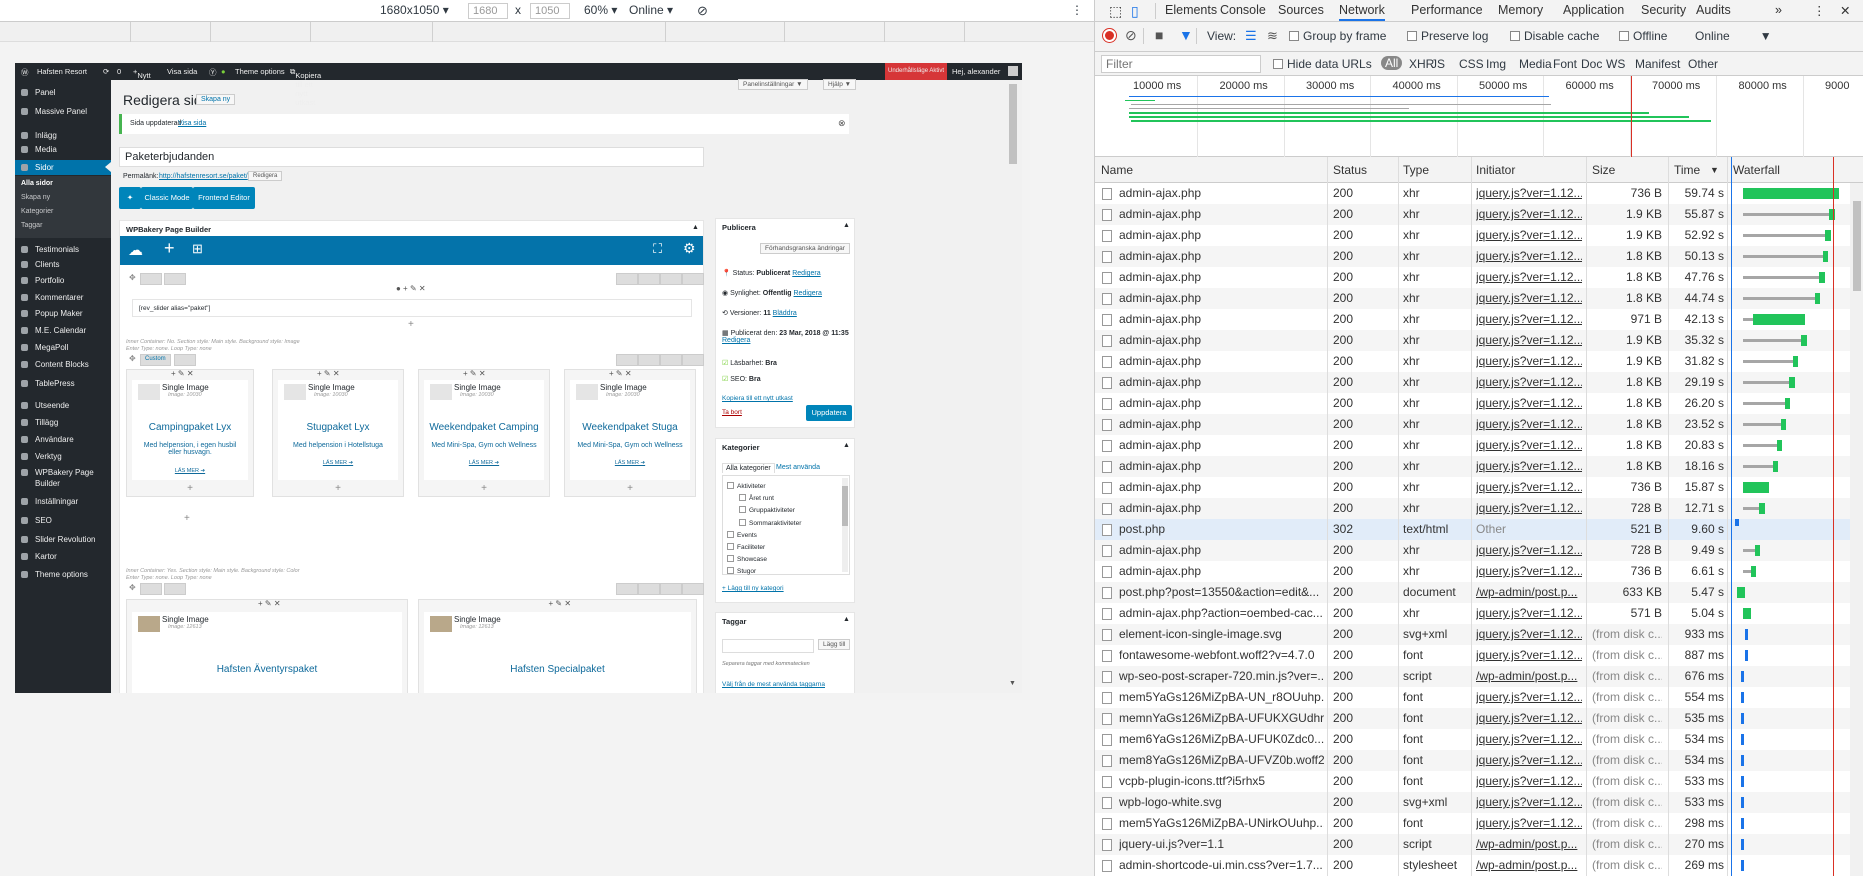 This screenshot has width=1863, height=876. I want to click on tab-network: Network, so click(1362, 12).